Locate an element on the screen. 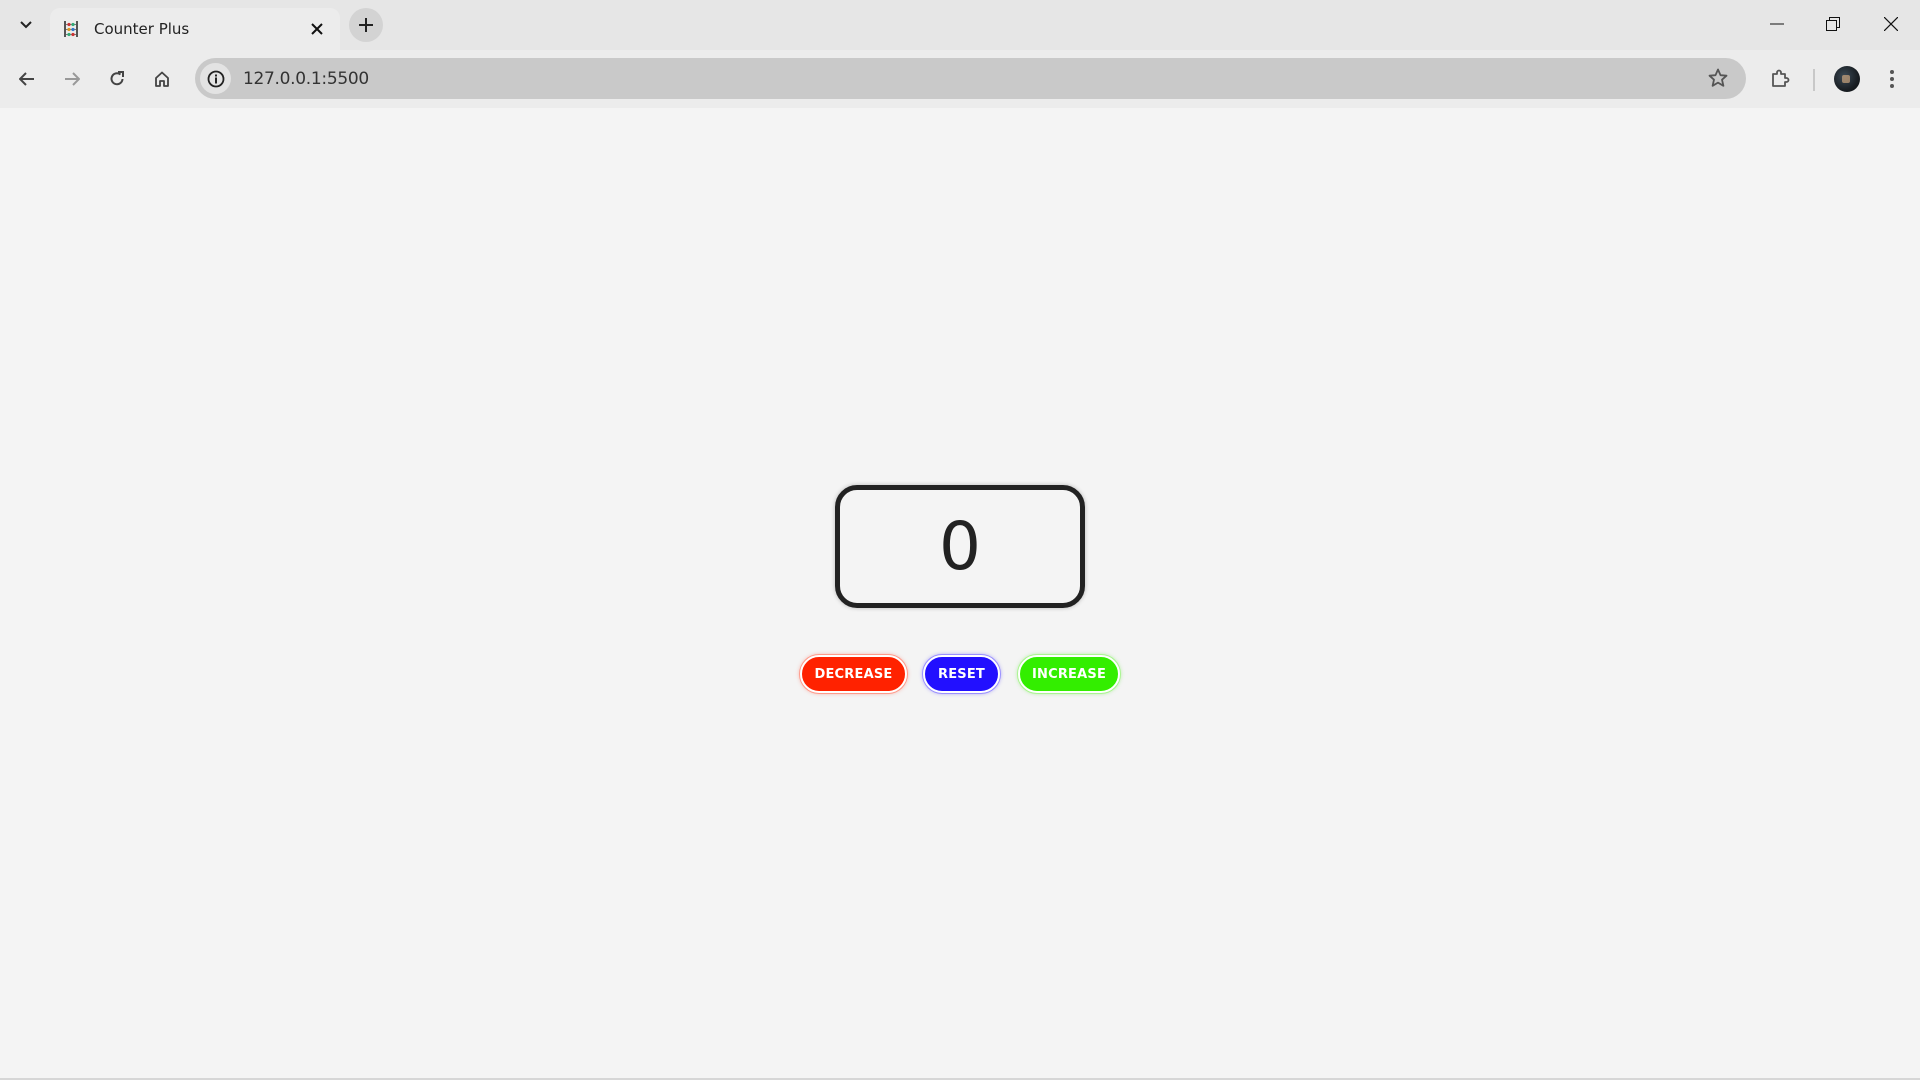 Image resolution: width=1920 pixels, height=1080 pixels. reload-button is located at coordinates (117, 79).